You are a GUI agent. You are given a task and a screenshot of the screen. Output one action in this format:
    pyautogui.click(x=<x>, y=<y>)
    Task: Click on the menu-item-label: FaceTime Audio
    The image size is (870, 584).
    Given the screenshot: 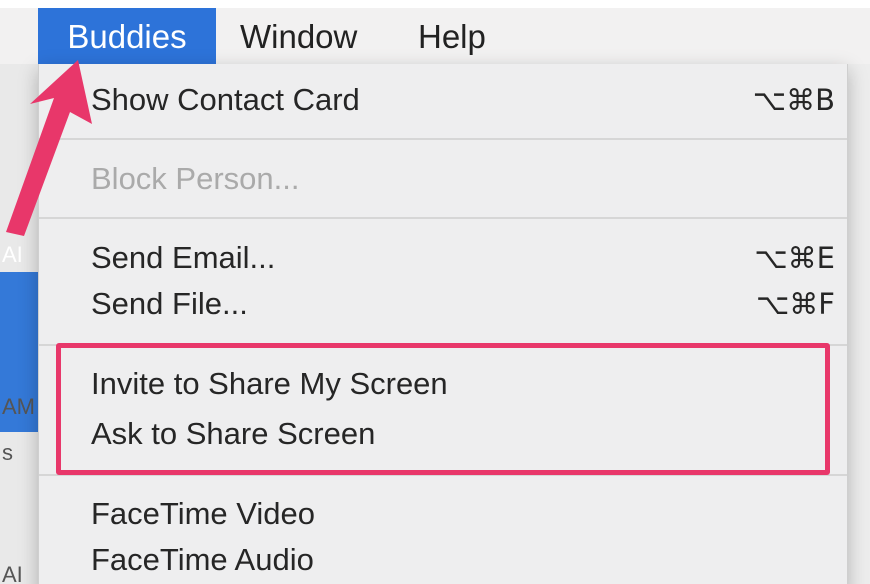 What is the action you would take?
    pyautogui.click(x=202, y=559)
    